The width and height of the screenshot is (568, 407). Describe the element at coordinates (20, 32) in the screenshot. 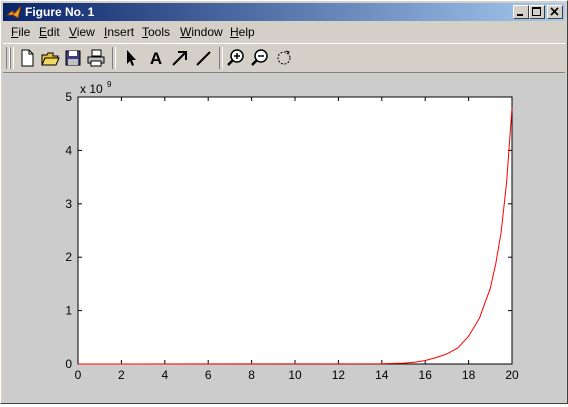

I see `menu-file: File` at that location.